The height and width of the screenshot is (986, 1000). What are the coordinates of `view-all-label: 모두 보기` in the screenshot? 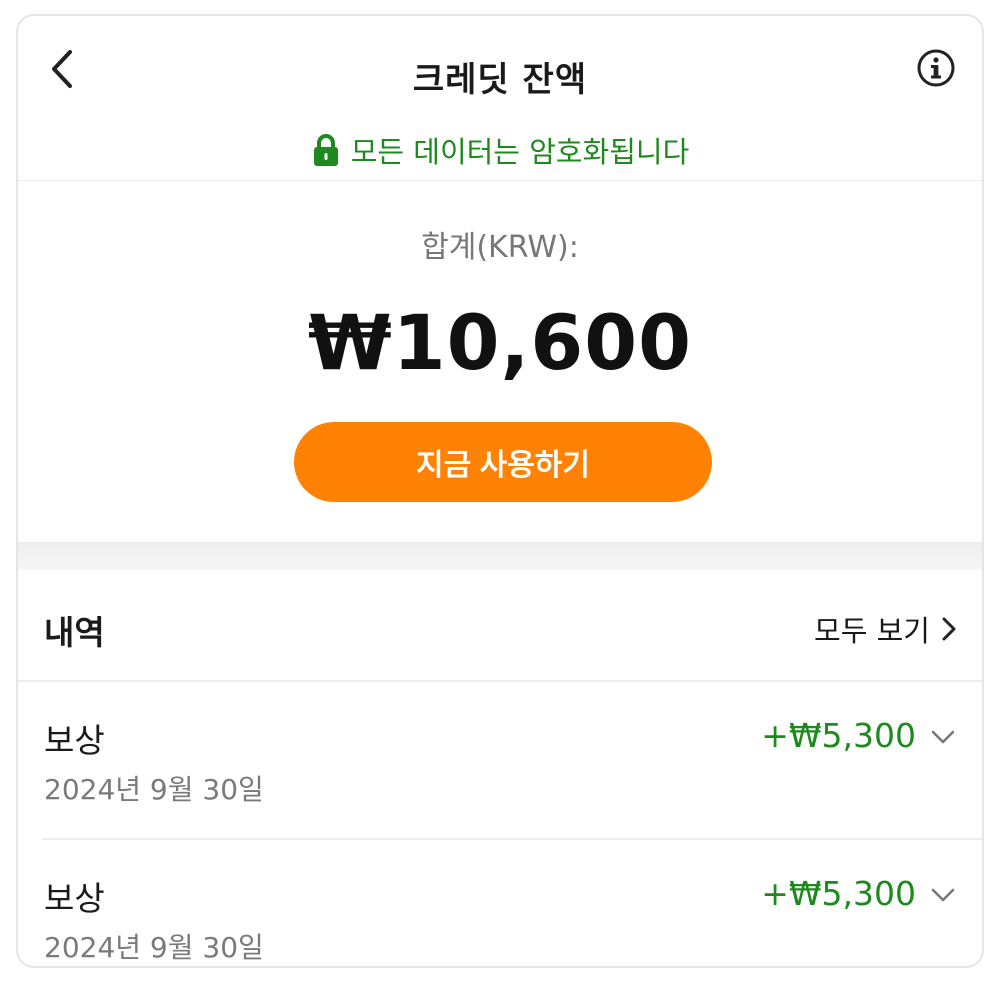 It's located at (872, 631).